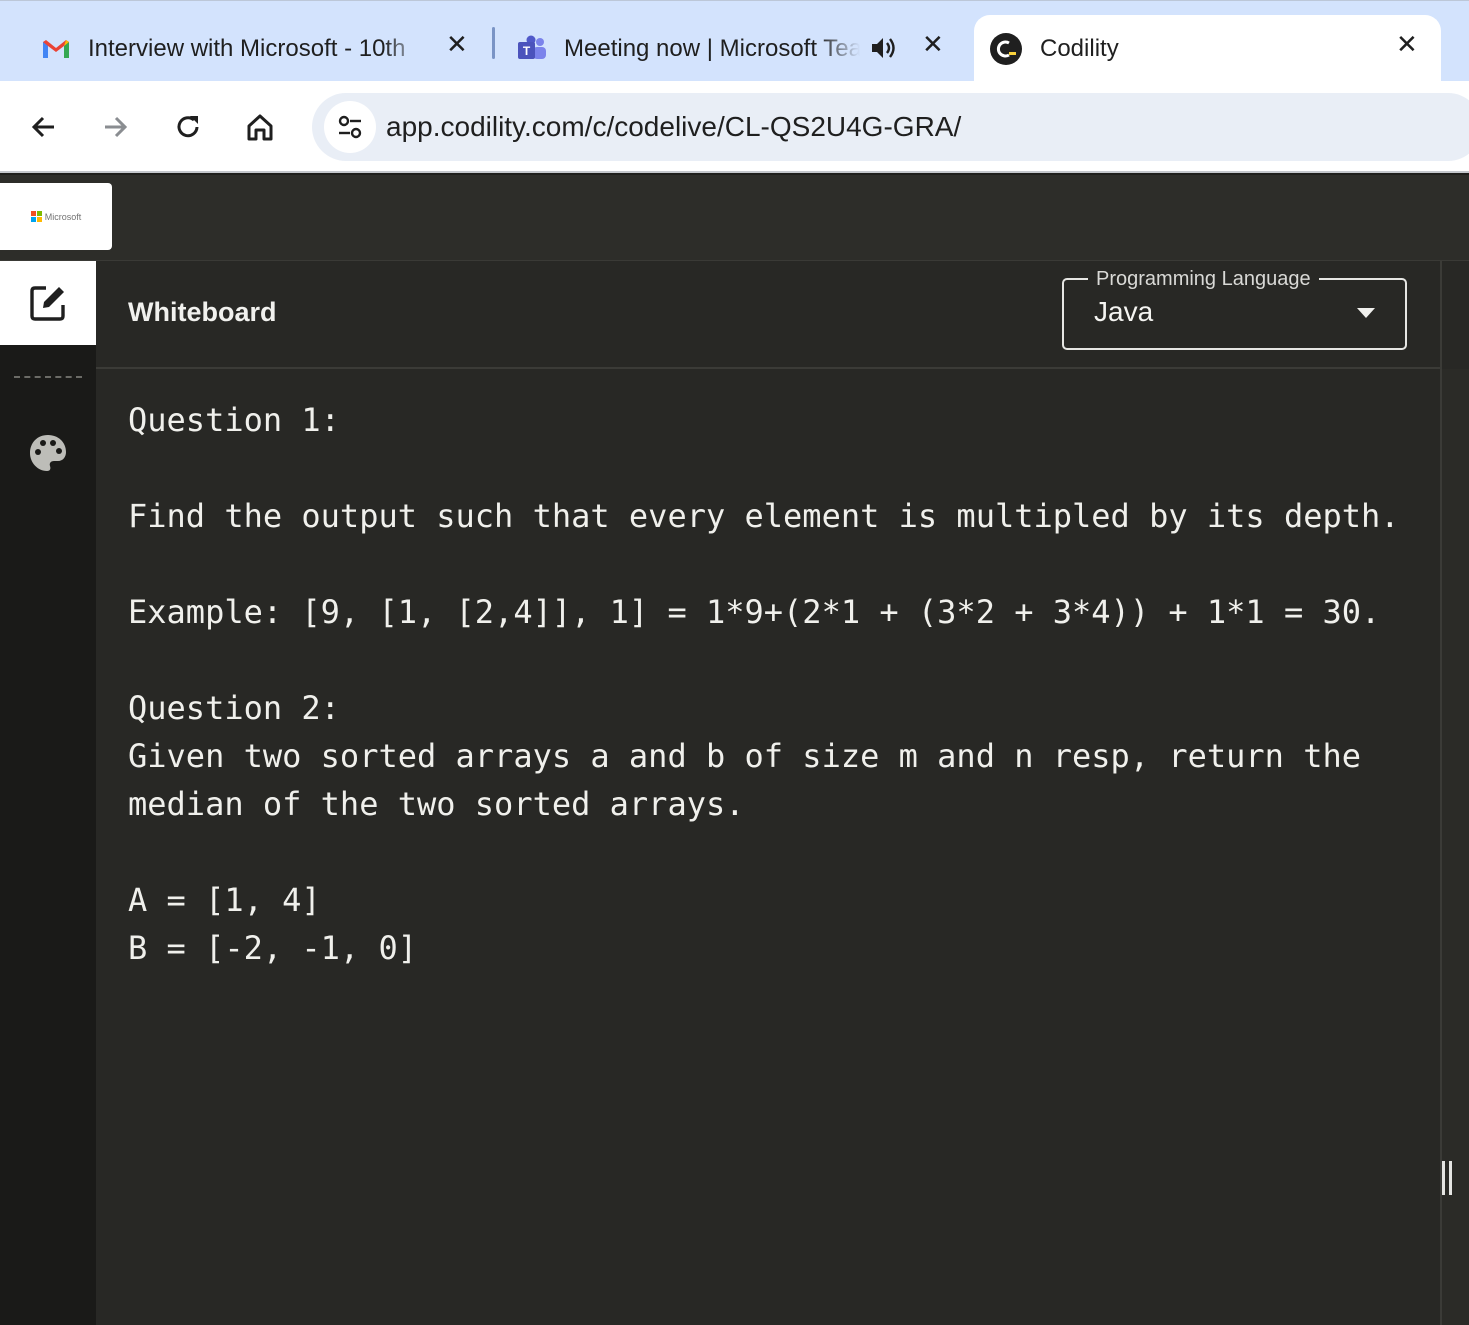 The image size is (1469, 1325). What do you see at coordinates (527, 51) in the screenshot?
I see `svg-text: T` at bounding box center [527, 51].